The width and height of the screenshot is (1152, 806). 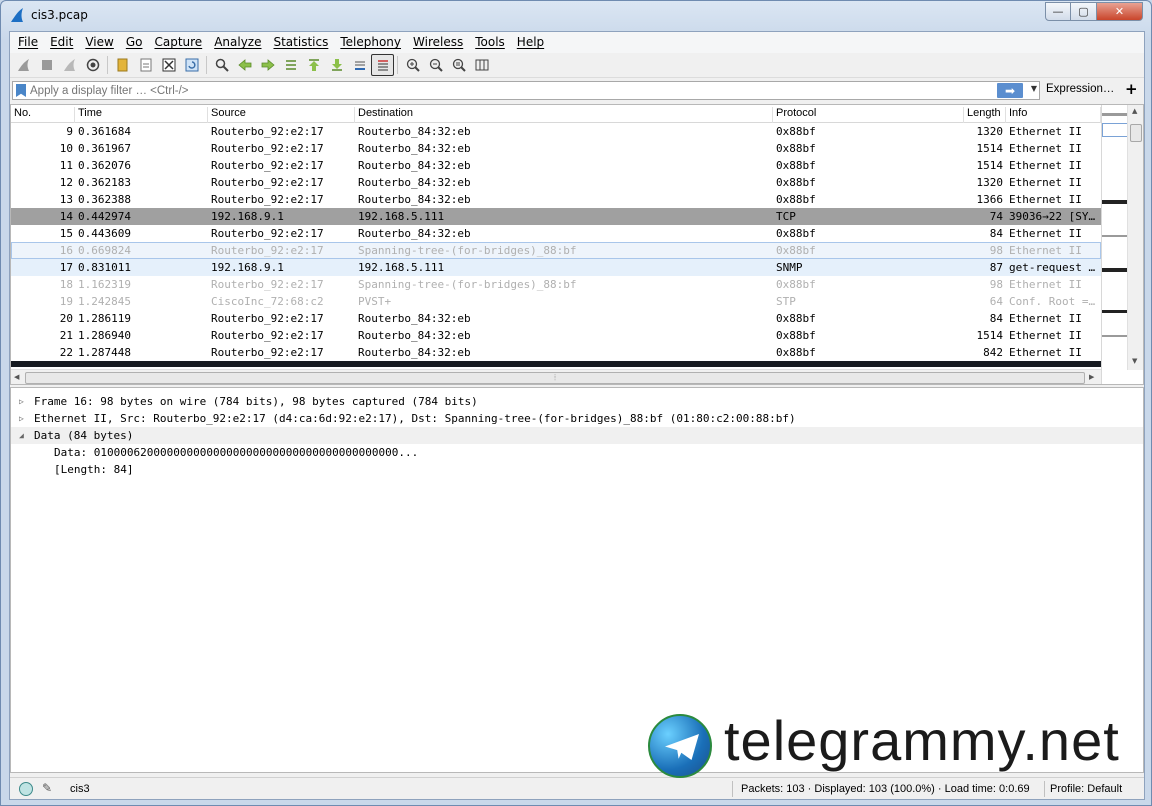 I want to click on packet-minimap, so click(x=1114, y=244).